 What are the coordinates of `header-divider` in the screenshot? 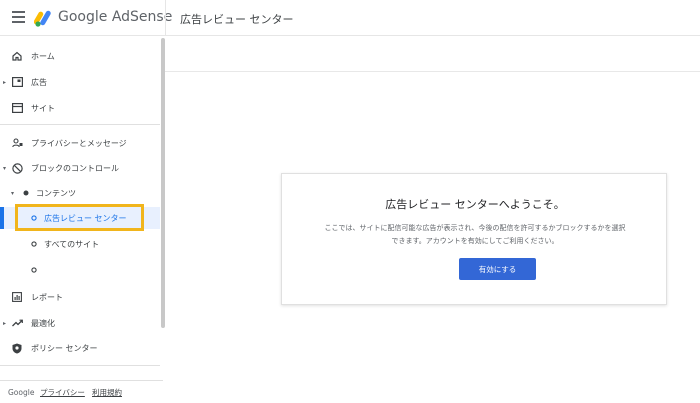 It's located at (165, 18).